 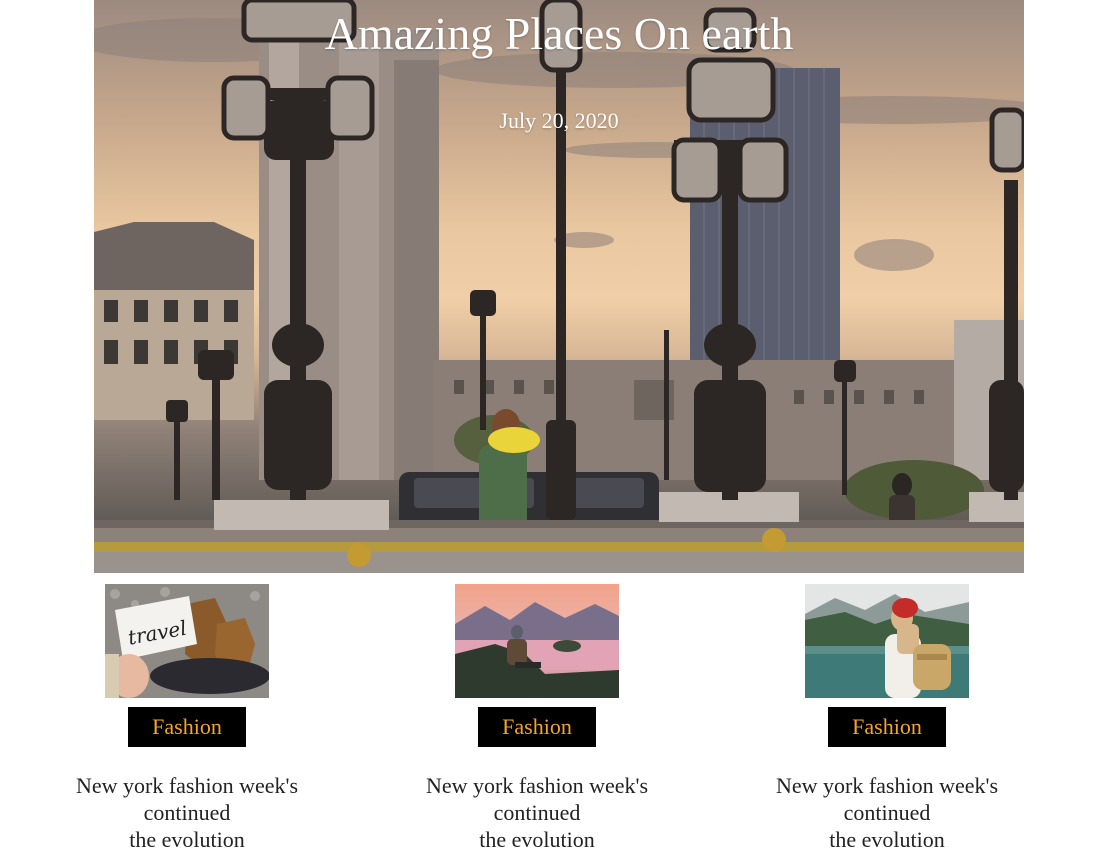 What do you see at coordinates (187, 641) in the screenshot?
I see `card-image: travel` at bounding box center [187, 641].